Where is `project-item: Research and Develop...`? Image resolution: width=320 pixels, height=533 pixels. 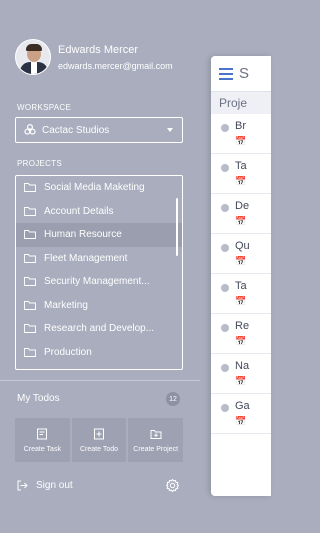
project-item: Research and Develop... is located at coordinates (99, 329).